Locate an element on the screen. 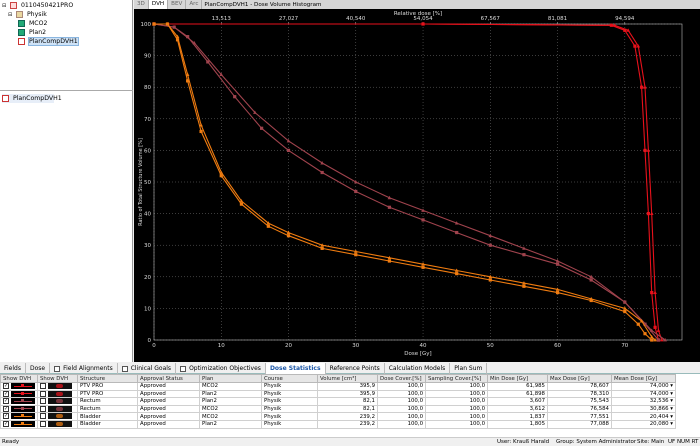 Image resolution: width=700 pixels, height=446 pixels. column-header: Max Dose [Gy] is located at coordinates (579, 378).